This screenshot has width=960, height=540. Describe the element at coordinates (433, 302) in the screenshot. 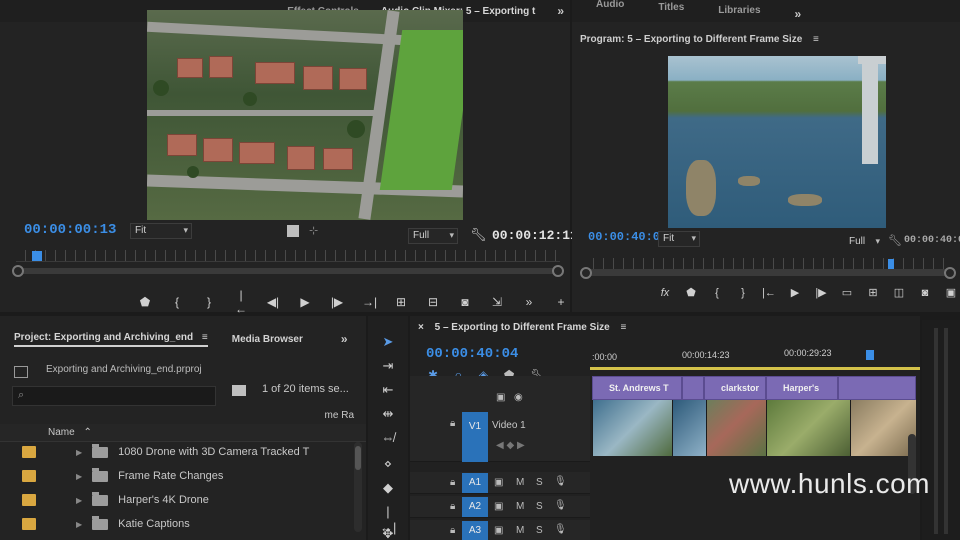

I see `overwrite-icon: ⊟` at that location.